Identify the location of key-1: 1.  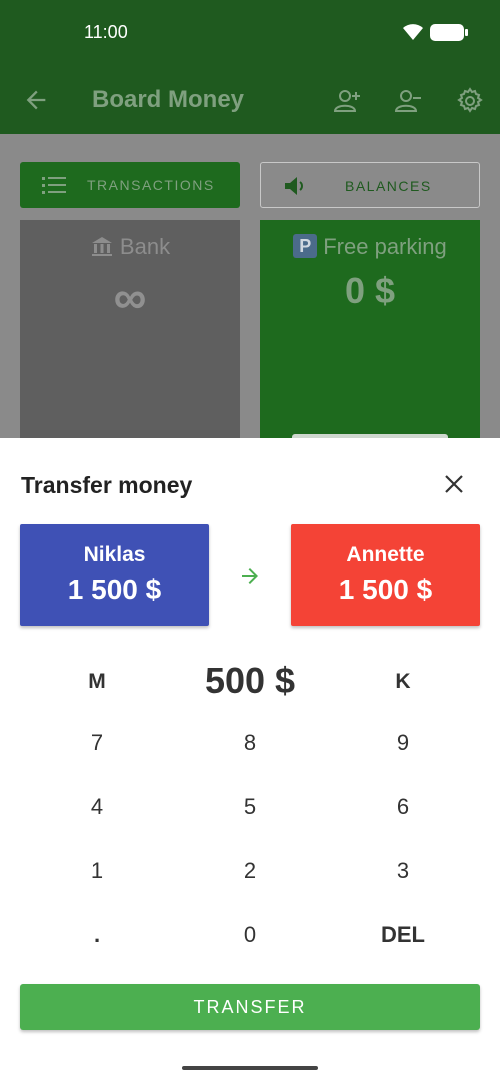
(97, 871).